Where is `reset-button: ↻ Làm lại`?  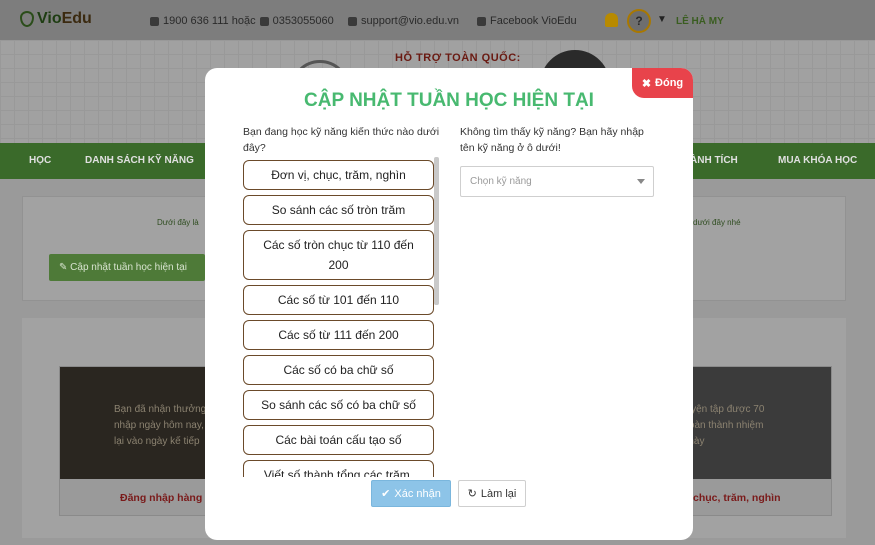
reset-button: ↻ Làm lại is located at coordinates (492, 493).